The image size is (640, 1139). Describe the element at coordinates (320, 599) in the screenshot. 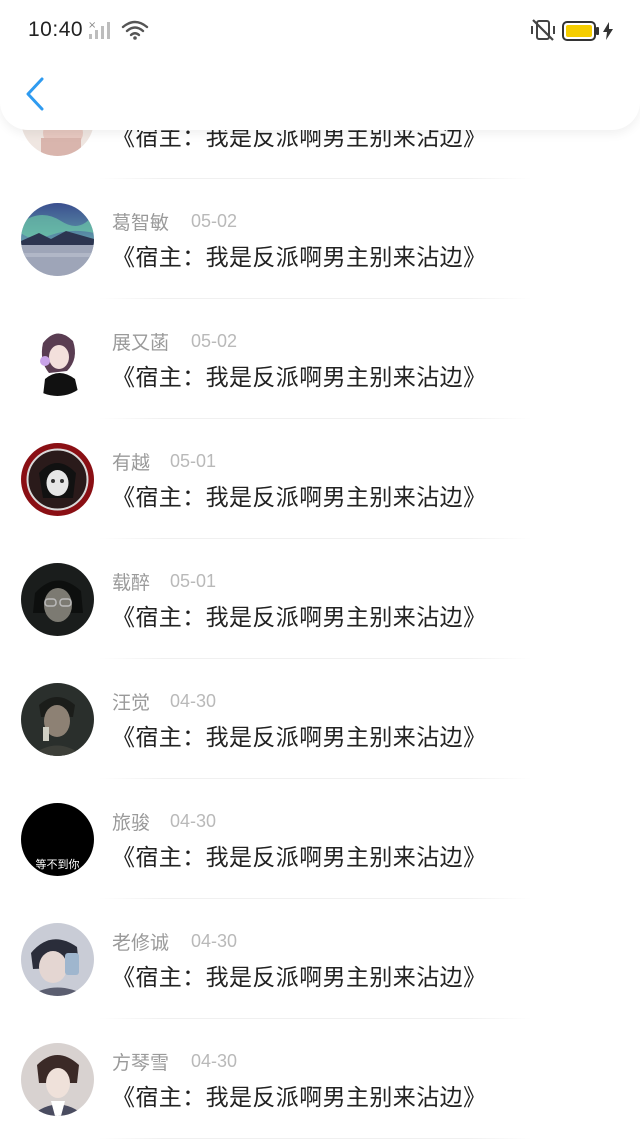

I see `list-item: 载醉 05-01 《宿主：我是反派啊男主别来沾边》` at that location.